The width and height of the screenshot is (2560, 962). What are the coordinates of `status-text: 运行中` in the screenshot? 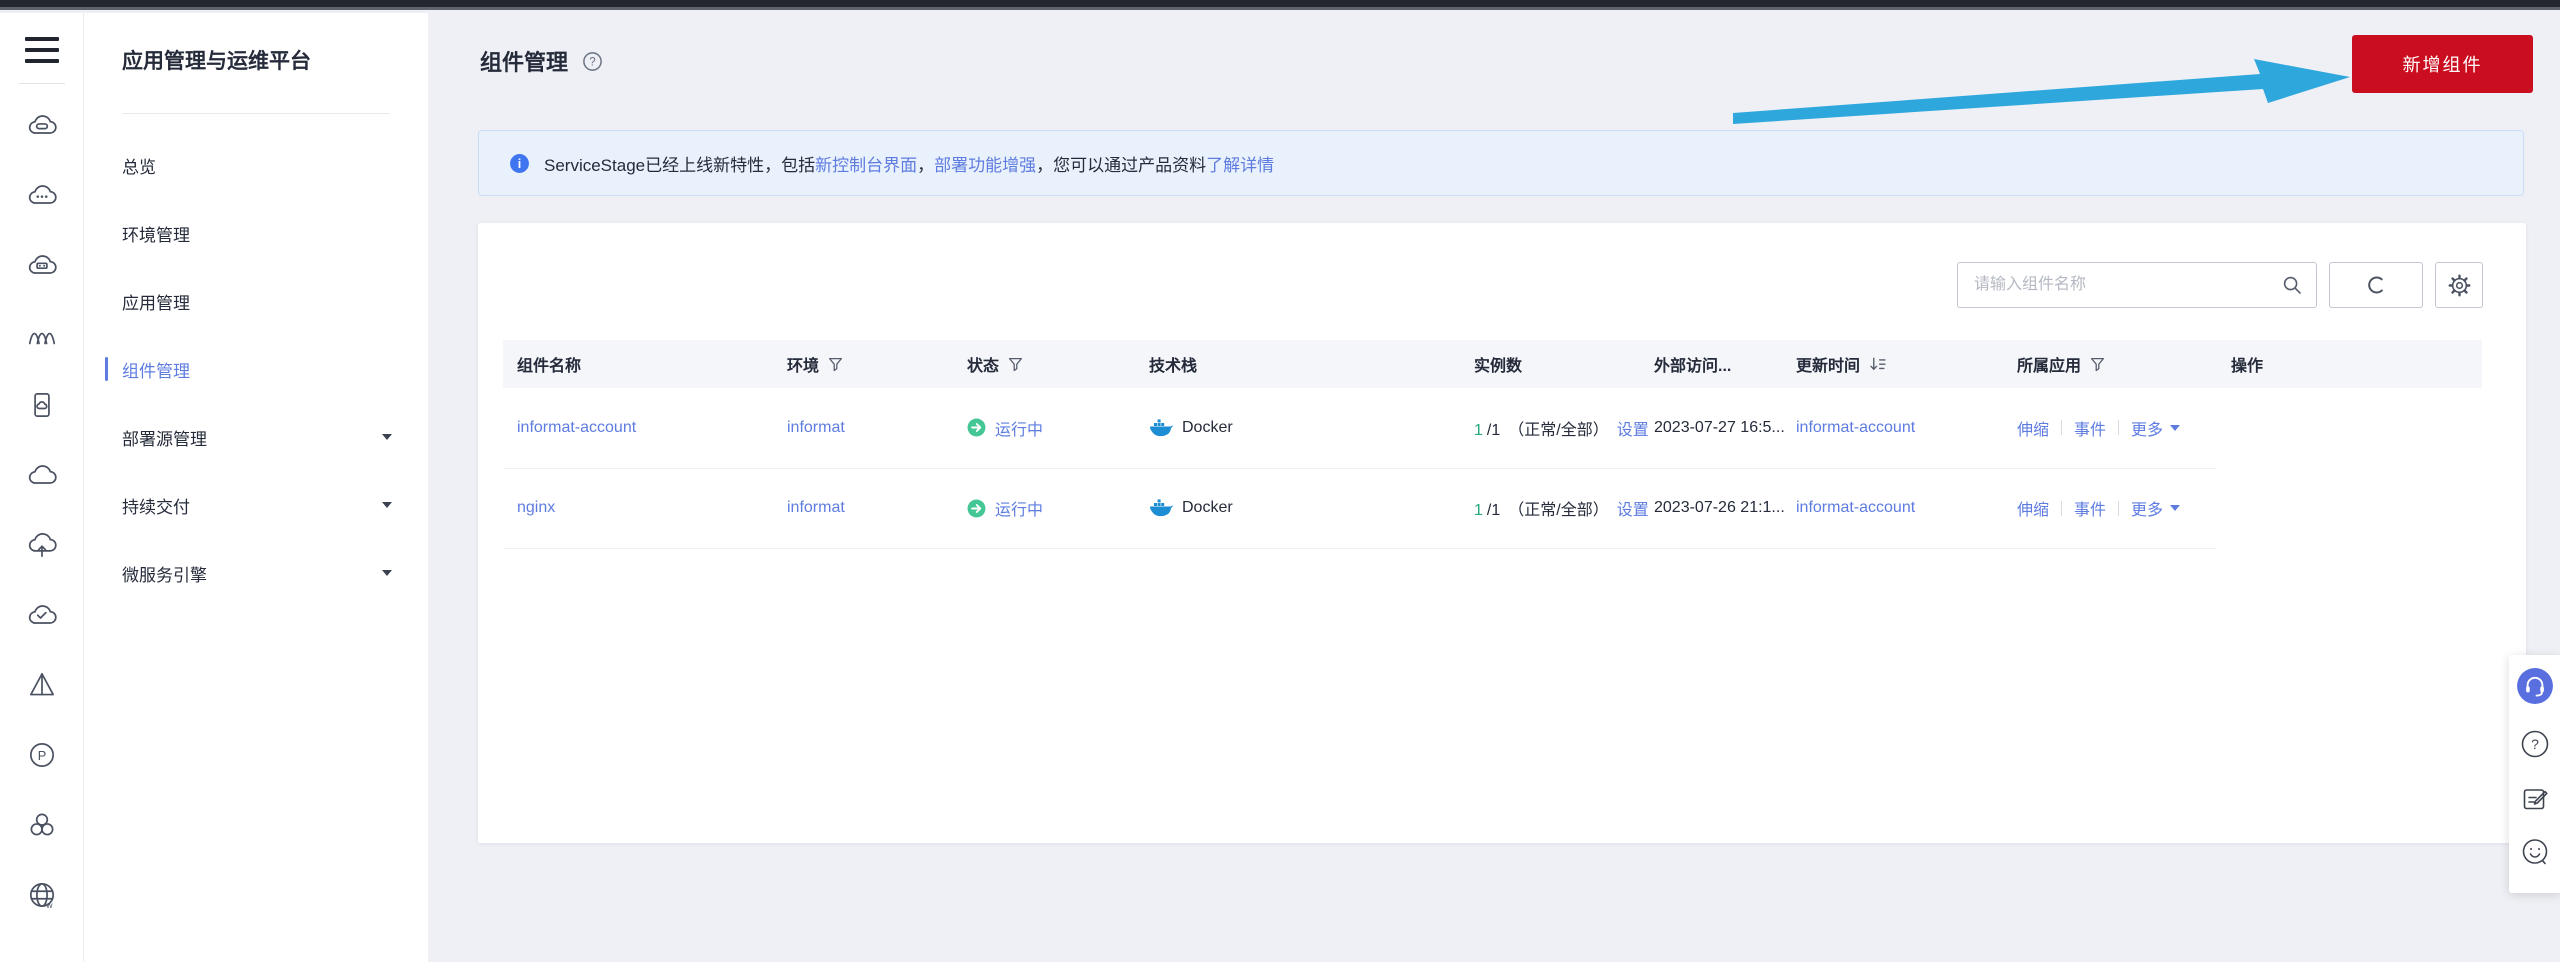 It's located at (1019, 510).